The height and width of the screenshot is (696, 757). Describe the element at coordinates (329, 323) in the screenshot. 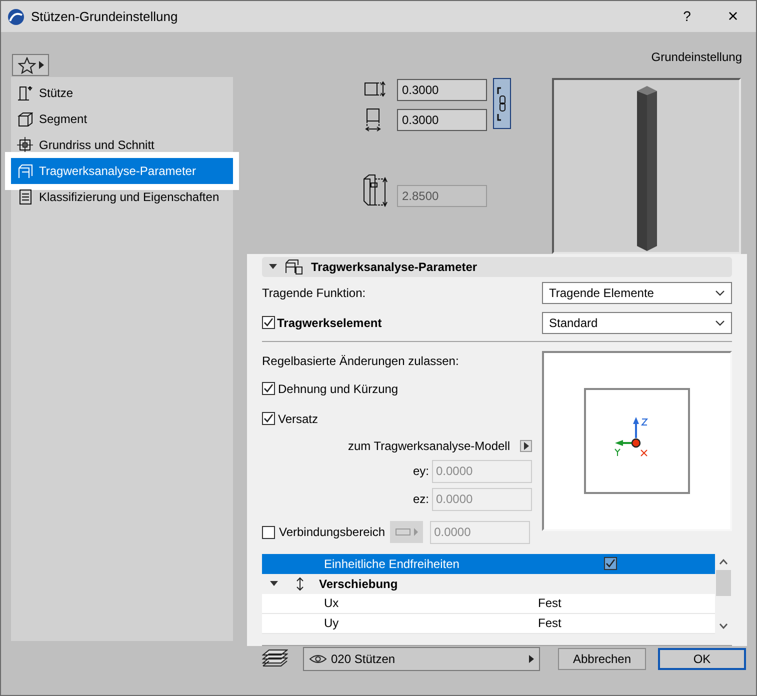

I see `checkbox-label: Tragwerkselement` at that location.